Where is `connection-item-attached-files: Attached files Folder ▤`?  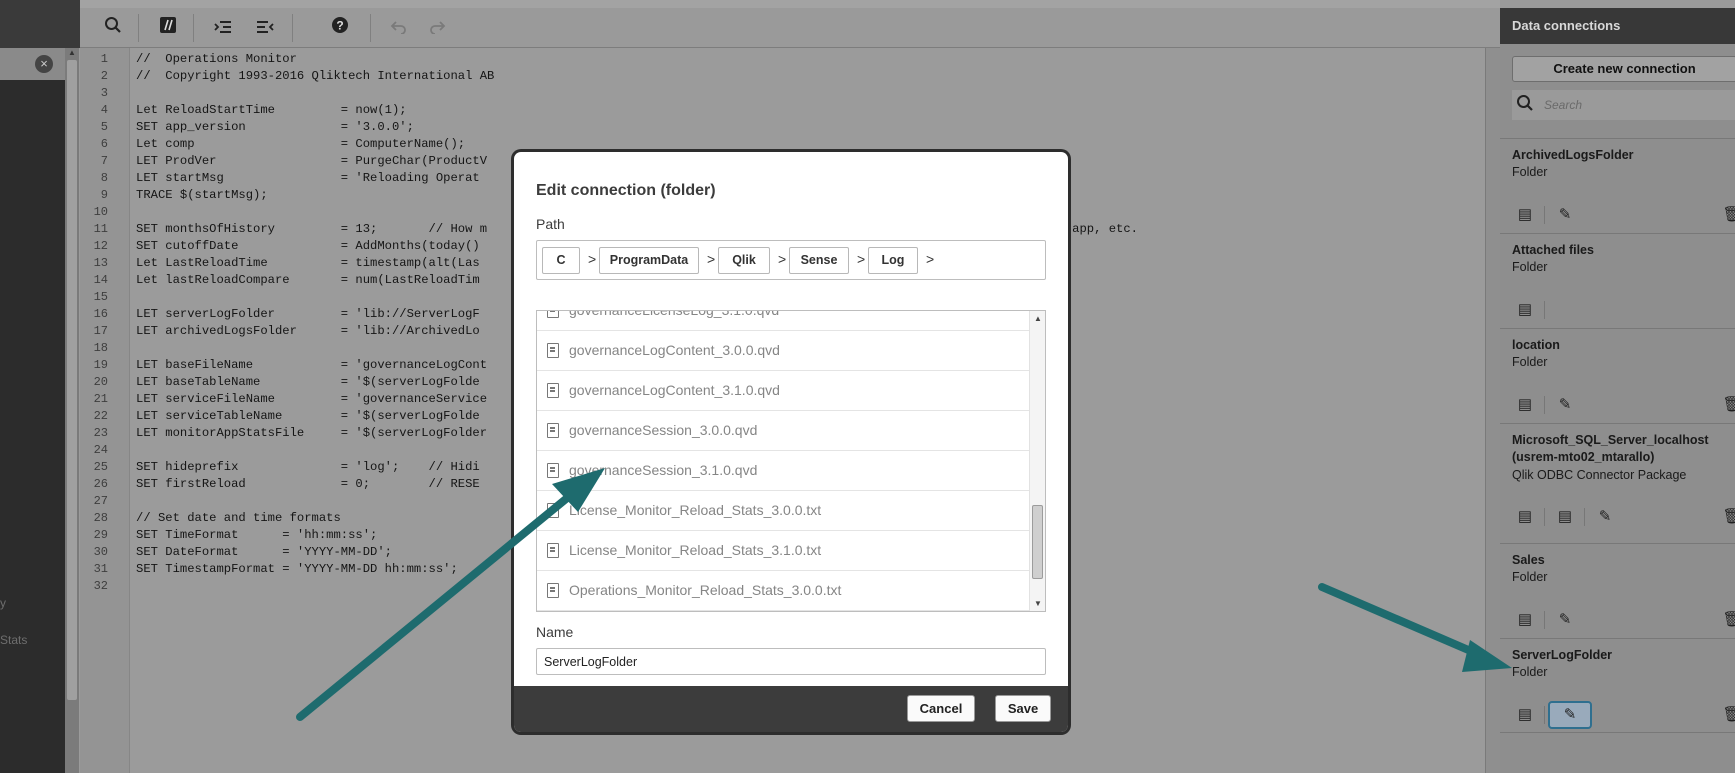 connection-item-attached-files: Attached files Folder ▤ is located at coordinates (1617, 280).